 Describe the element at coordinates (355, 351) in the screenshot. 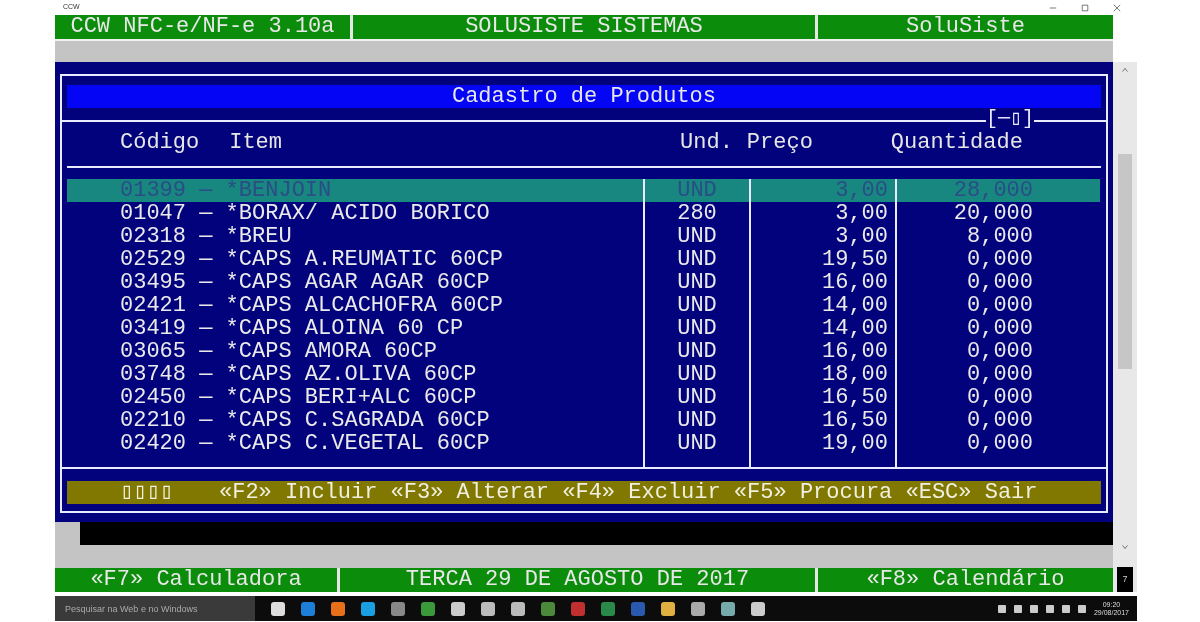

I see `table-cell: 03065 — *CAPS AMORA 60CP` at that location.